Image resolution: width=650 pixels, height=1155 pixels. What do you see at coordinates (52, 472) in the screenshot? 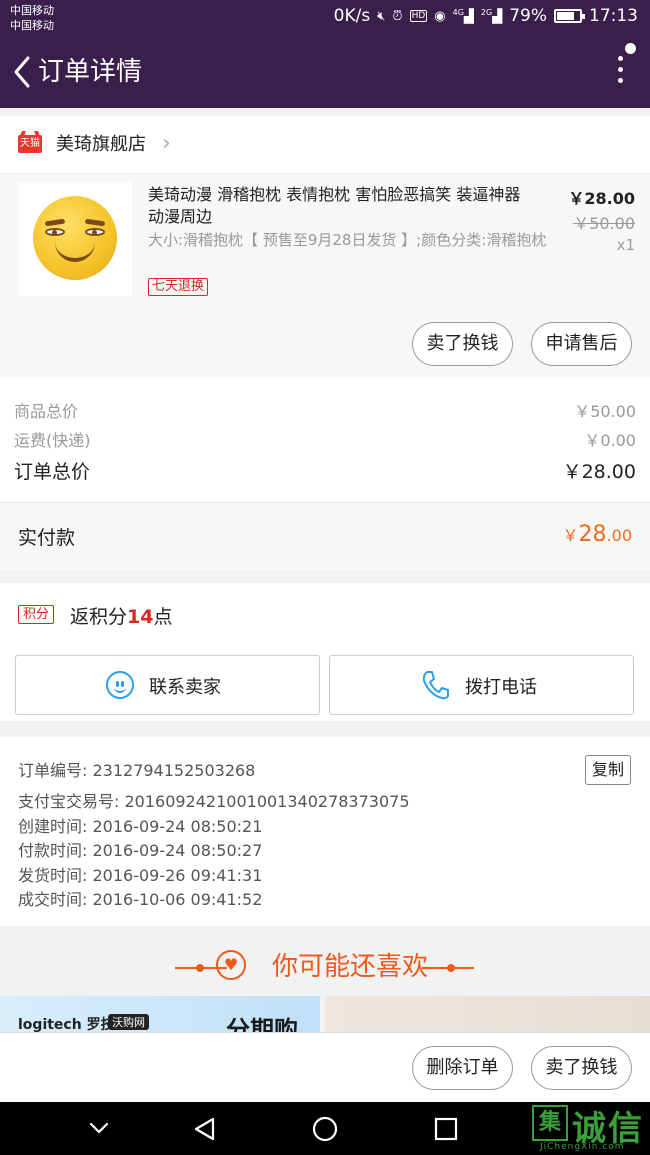
I see `order-total-label: 订单总价` at bounding box center [52, 472].